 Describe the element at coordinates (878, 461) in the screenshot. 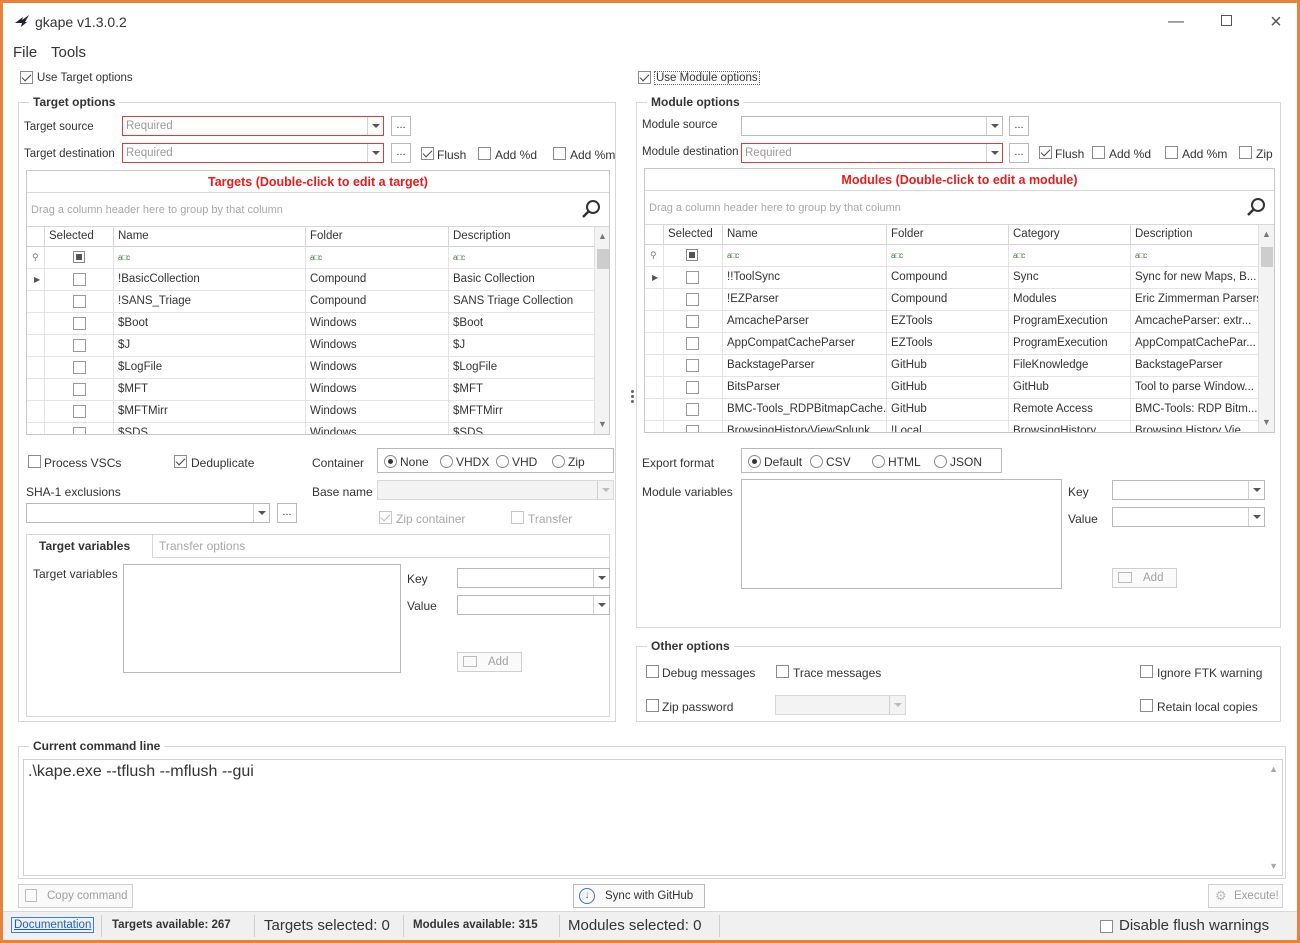

I see `export-html-radio` at that location.